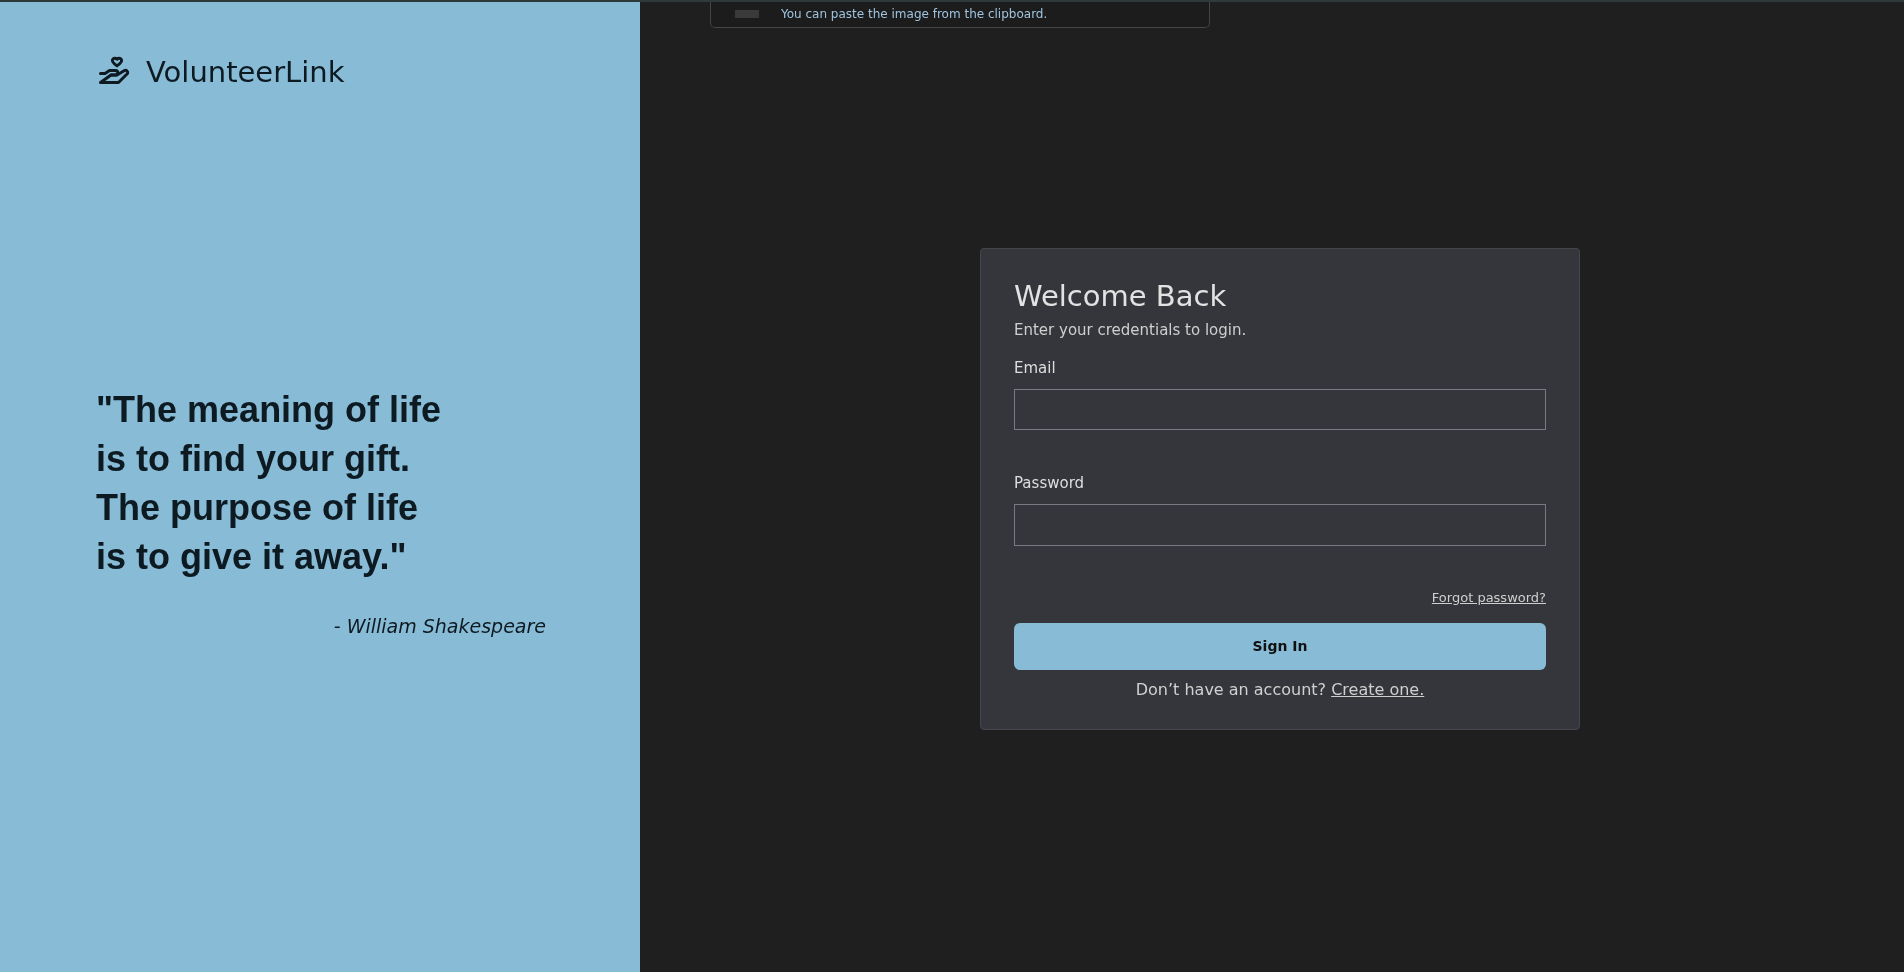 The width and height of the screenshot is (1904, 972). Describe the element at coordinates (245, 72) in the screenshot. I see `brand-name: VolunteerLink` at that location.